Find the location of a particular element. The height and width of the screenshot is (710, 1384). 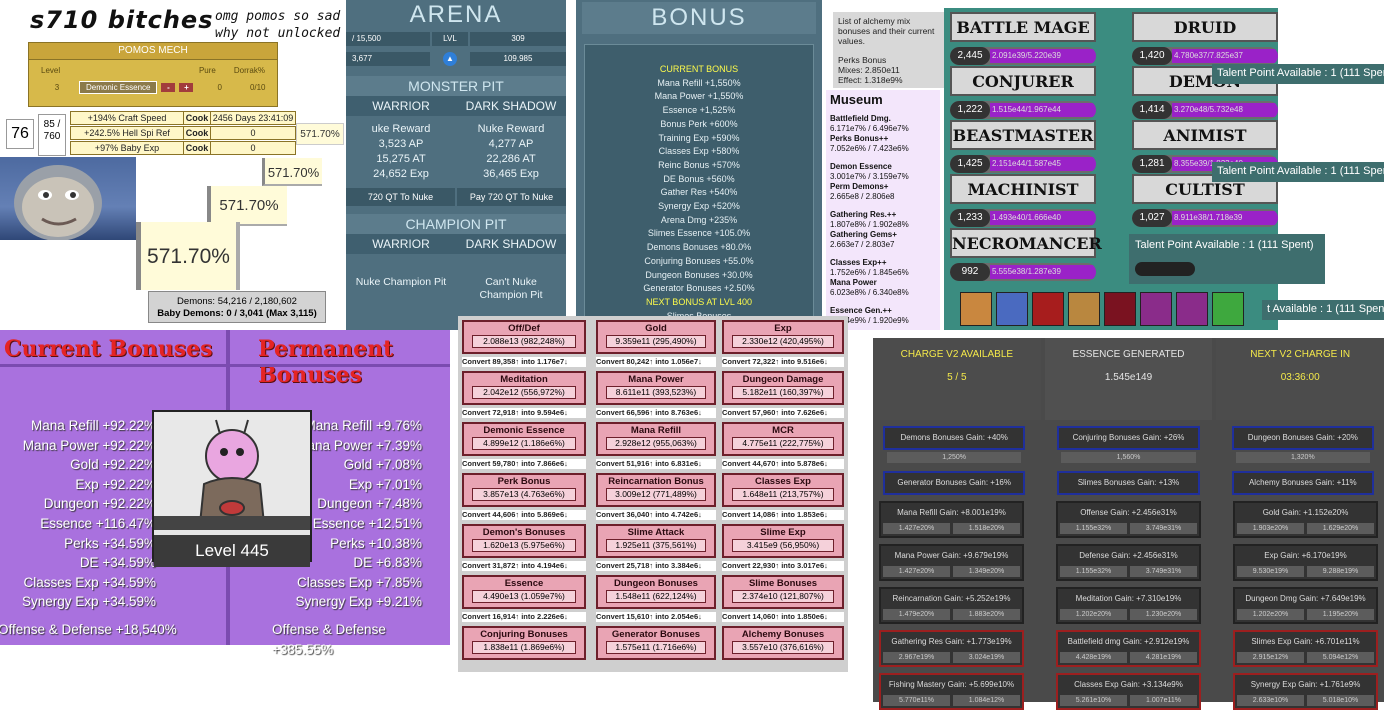

bonus-line: Conjuring Bonuses +55.0% is located at coordinates (699, 260).